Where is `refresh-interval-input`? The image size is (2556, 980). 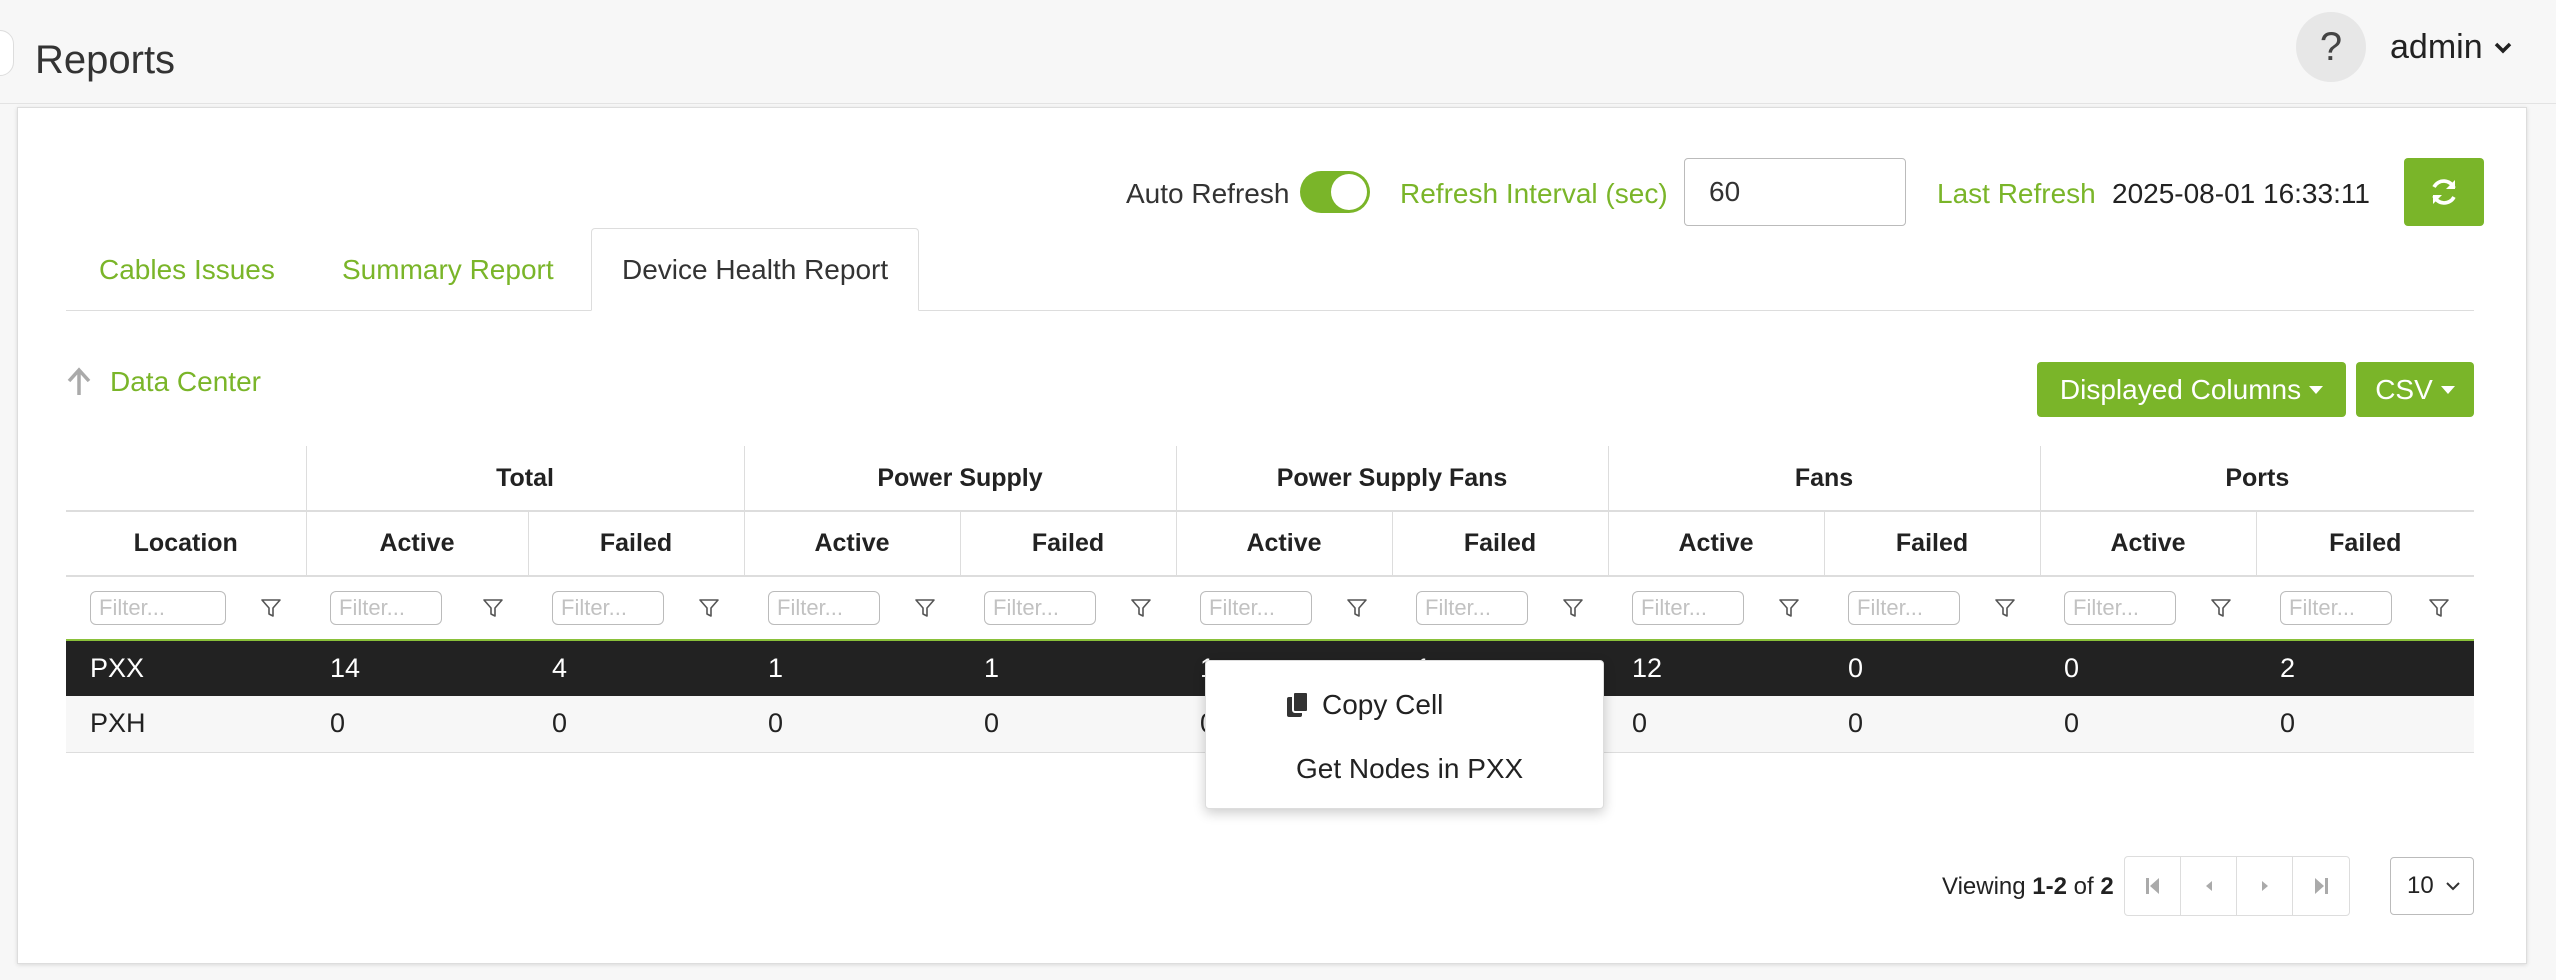
refresh-interval-input is located at coordinates (1795, 192).